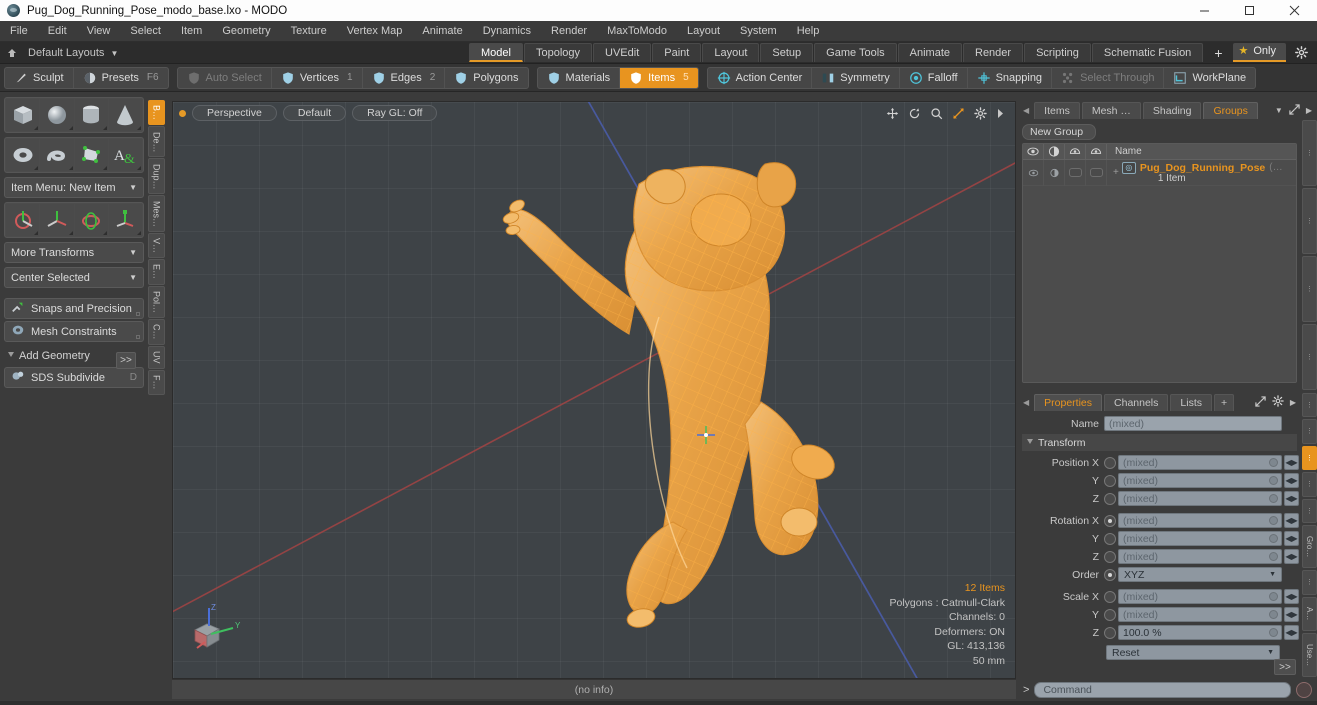  Describe the element at coordinates (1159, 172) in the screenshot. I see `table-row: + ◎ Pug_Dog_Running_Pose (… 1 Item` at that location.